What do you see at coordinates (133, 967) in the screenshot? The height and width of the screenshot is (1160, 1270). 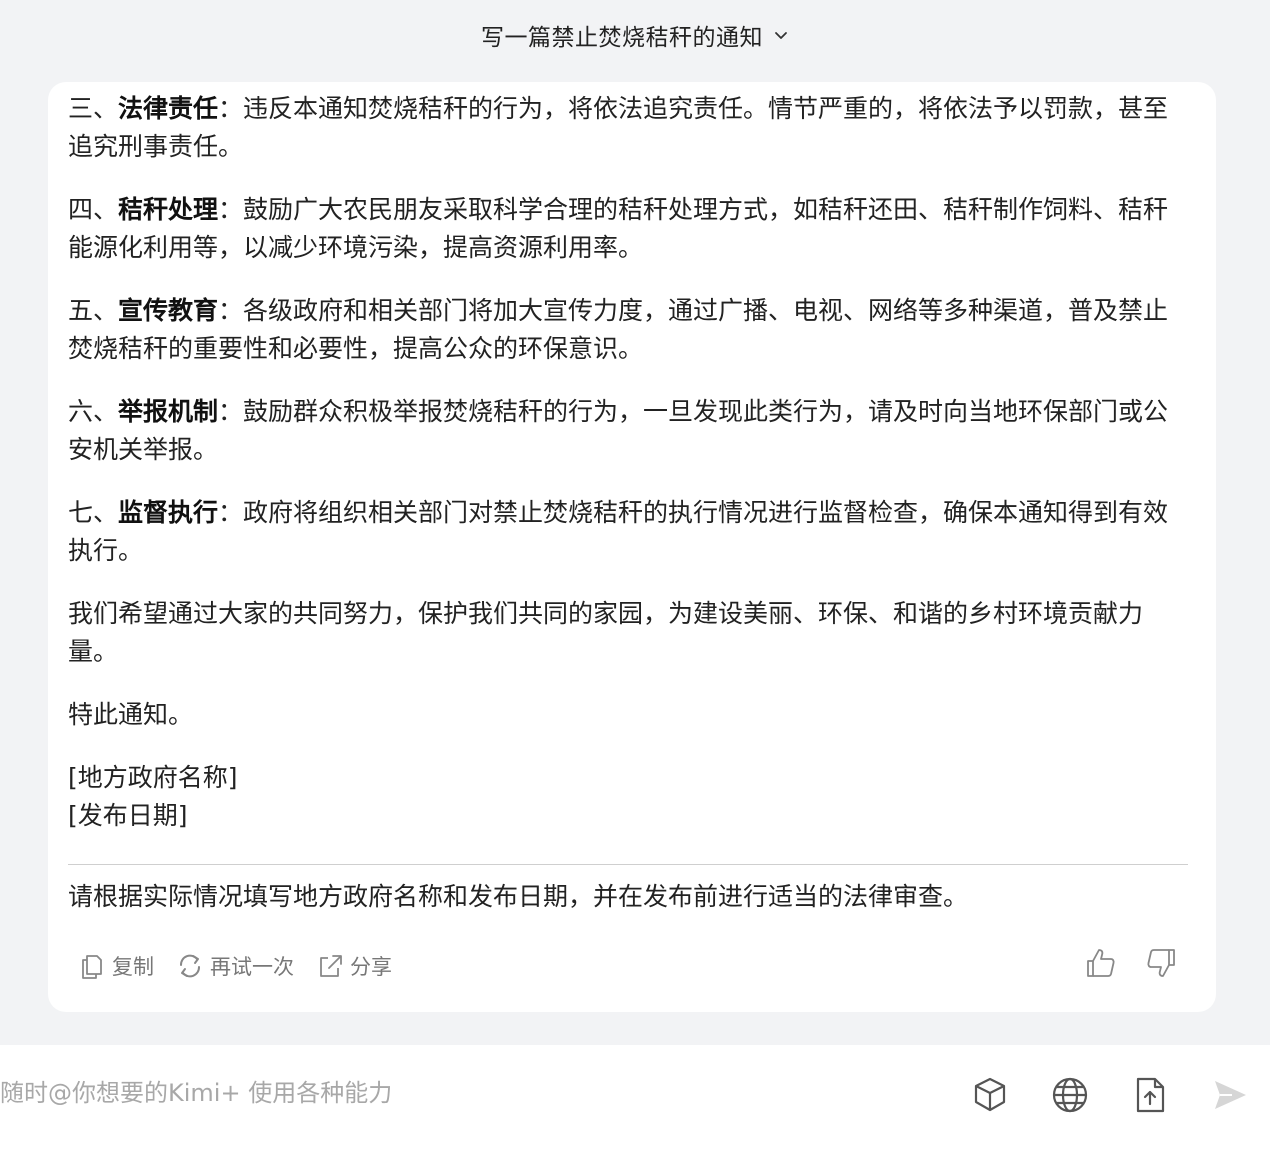 I see `copy-label: 复制` at bounding box center [133, 967].